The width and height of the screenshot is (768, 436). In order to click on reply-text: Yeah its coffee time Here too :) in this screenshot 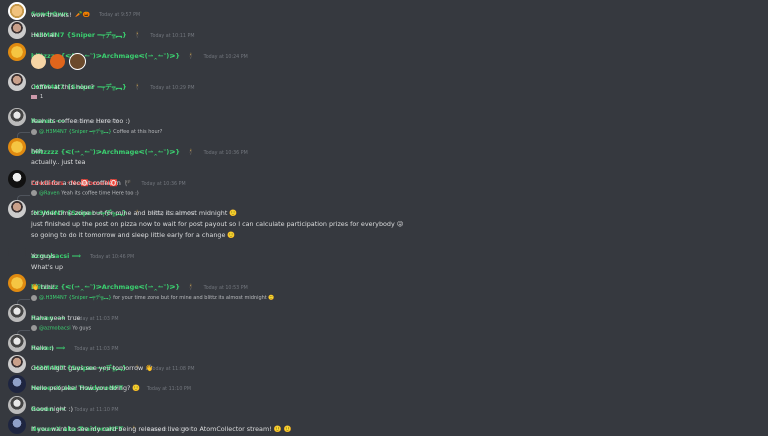, I will do `click(100, 193)`.